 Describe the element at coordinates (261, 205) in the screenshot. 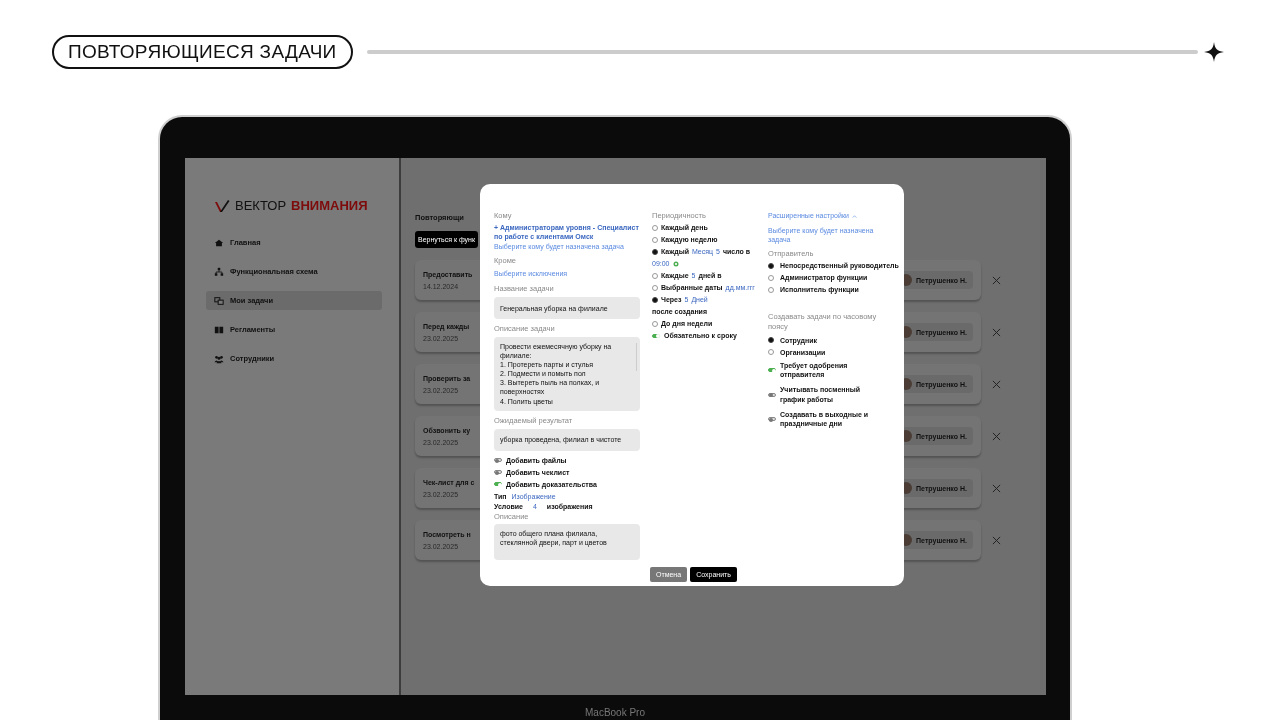

I see `logo-text: ВЕКТОР` at that location.